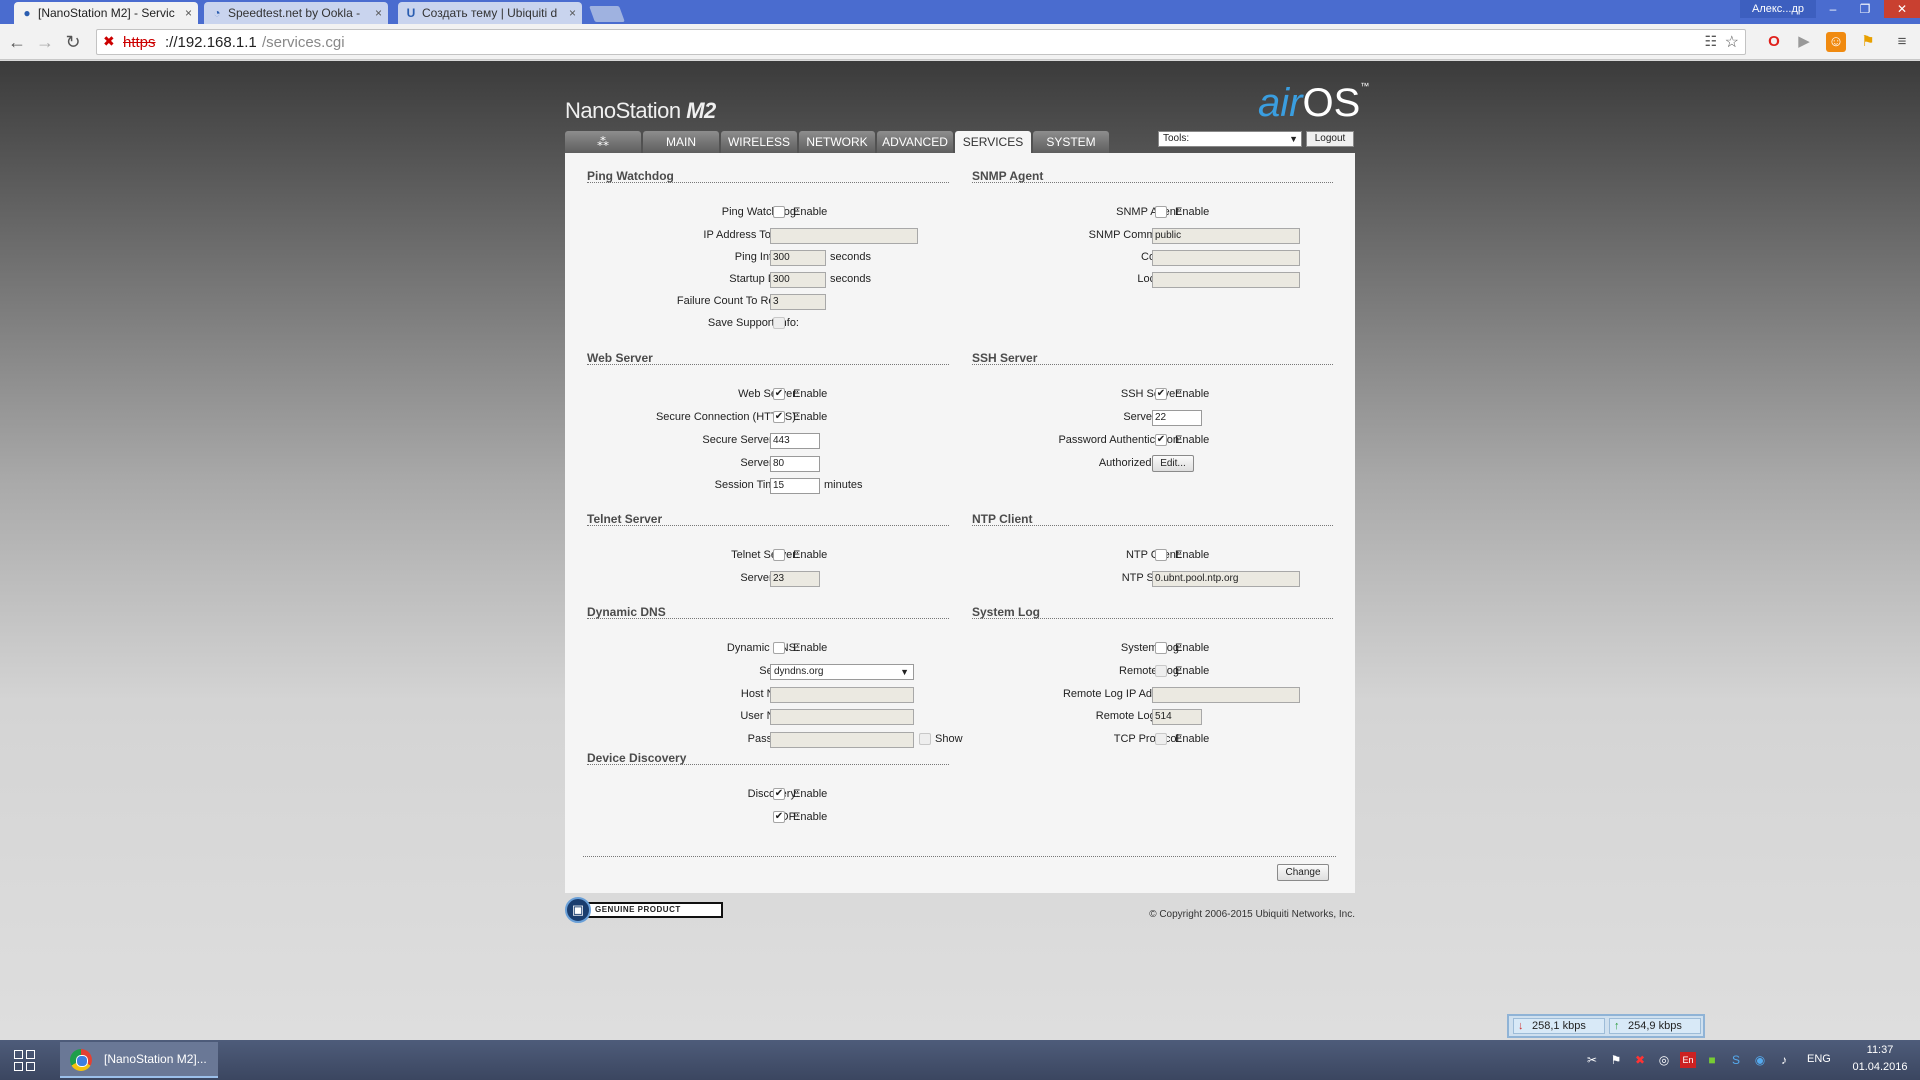 The image size is (1920, 1080). I want to click on ssh-port-input: 22, so click(1177, 418).